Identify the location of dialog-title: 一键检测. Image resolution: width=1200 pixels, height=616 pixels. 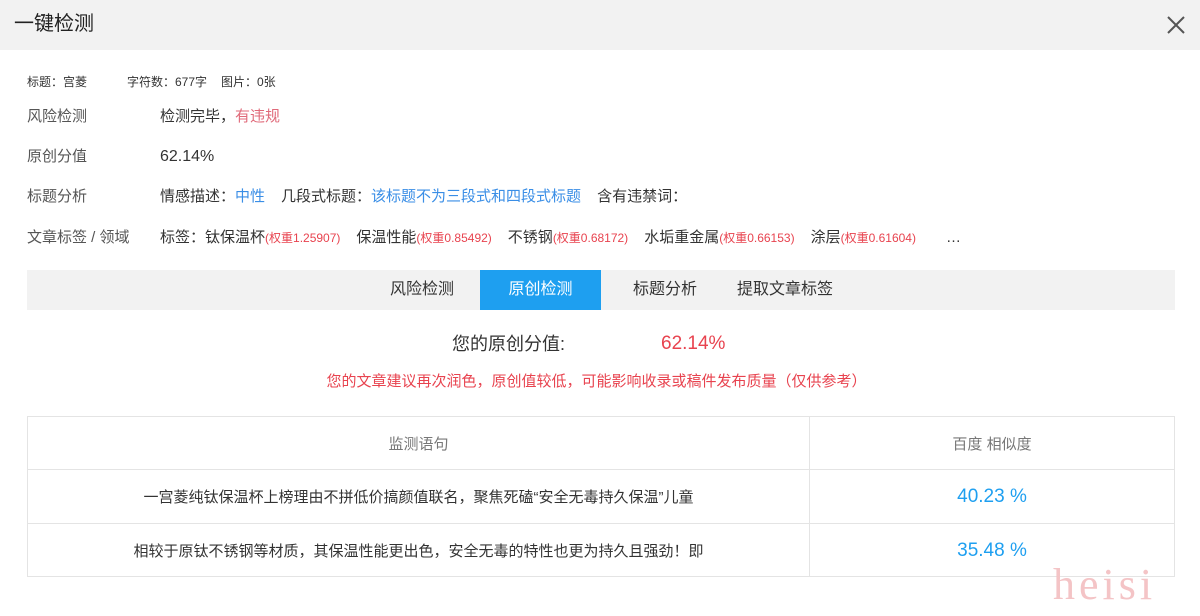
(54, 24).